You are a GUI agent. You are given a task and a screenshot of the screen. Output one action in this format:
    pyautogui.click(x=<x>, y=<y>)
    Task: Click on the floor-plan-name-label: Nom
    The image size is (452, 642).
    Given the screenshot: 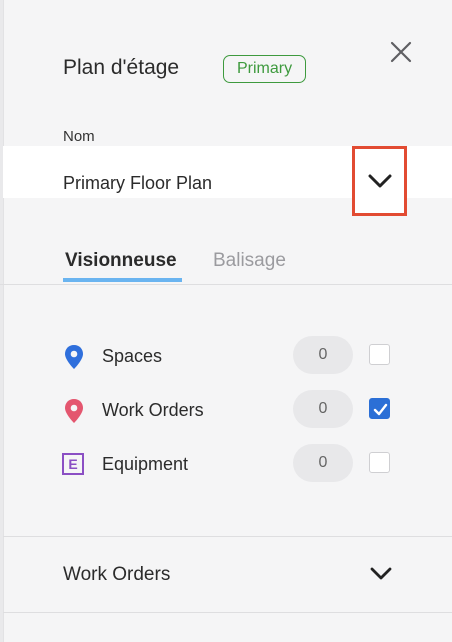 What is the action you would take?
    pyautogui.click(x=79, y=136)
    